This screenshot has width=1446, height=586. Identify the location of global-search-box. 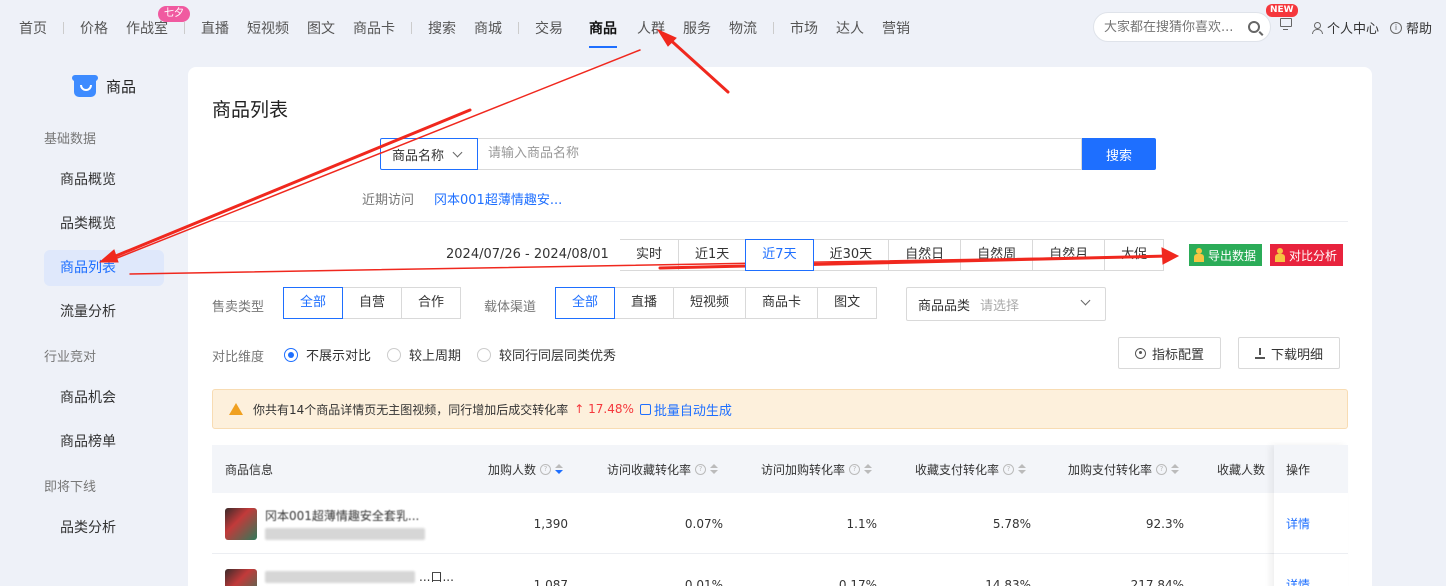
(1182, 27).